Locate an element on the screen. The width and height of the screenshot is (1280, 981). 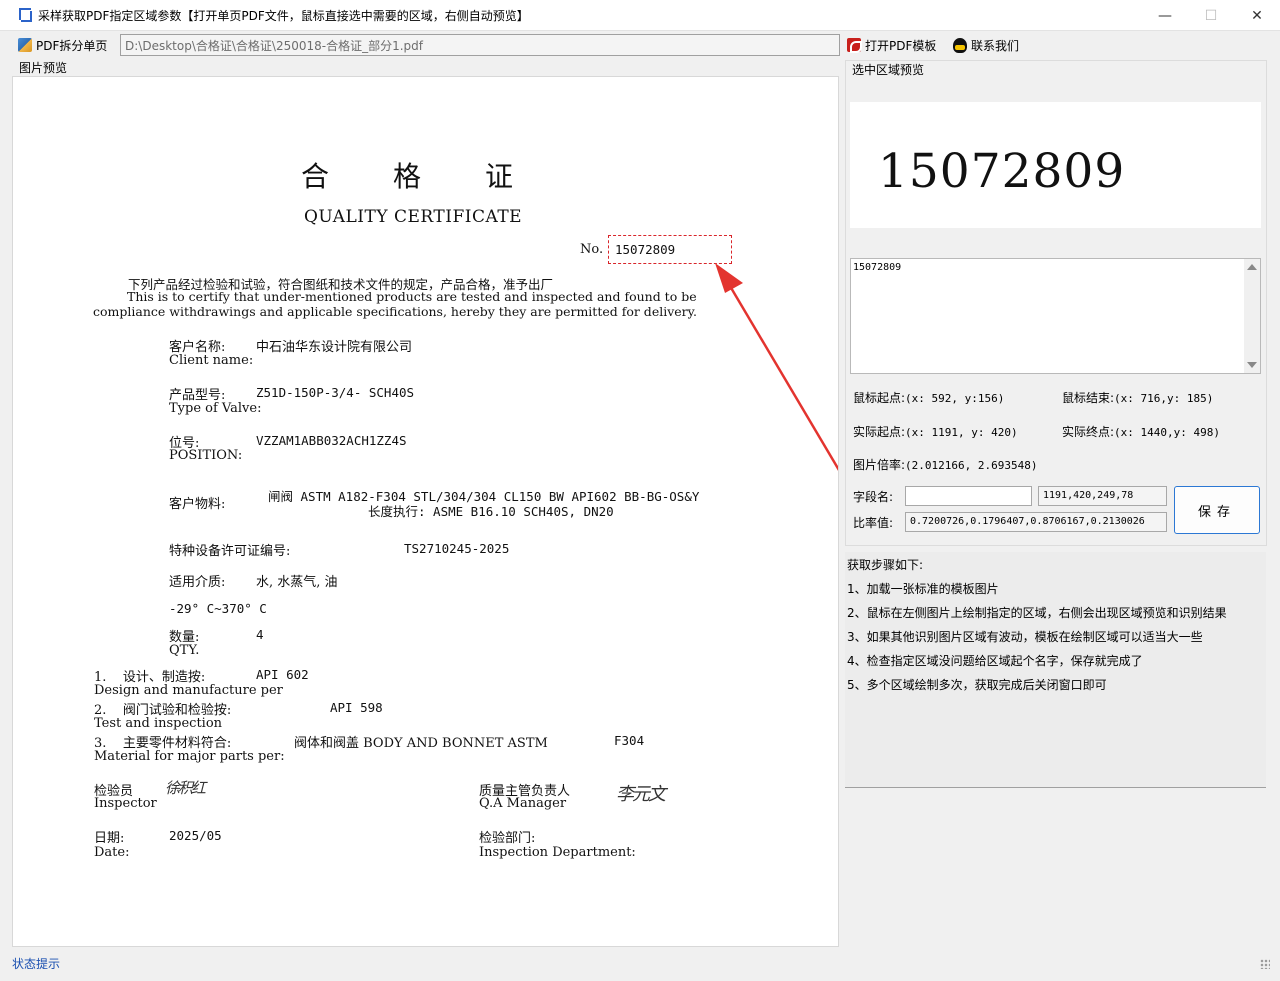
actual-end-value: (x: 1440,y: 498) is located at coordinates (1167, 432).